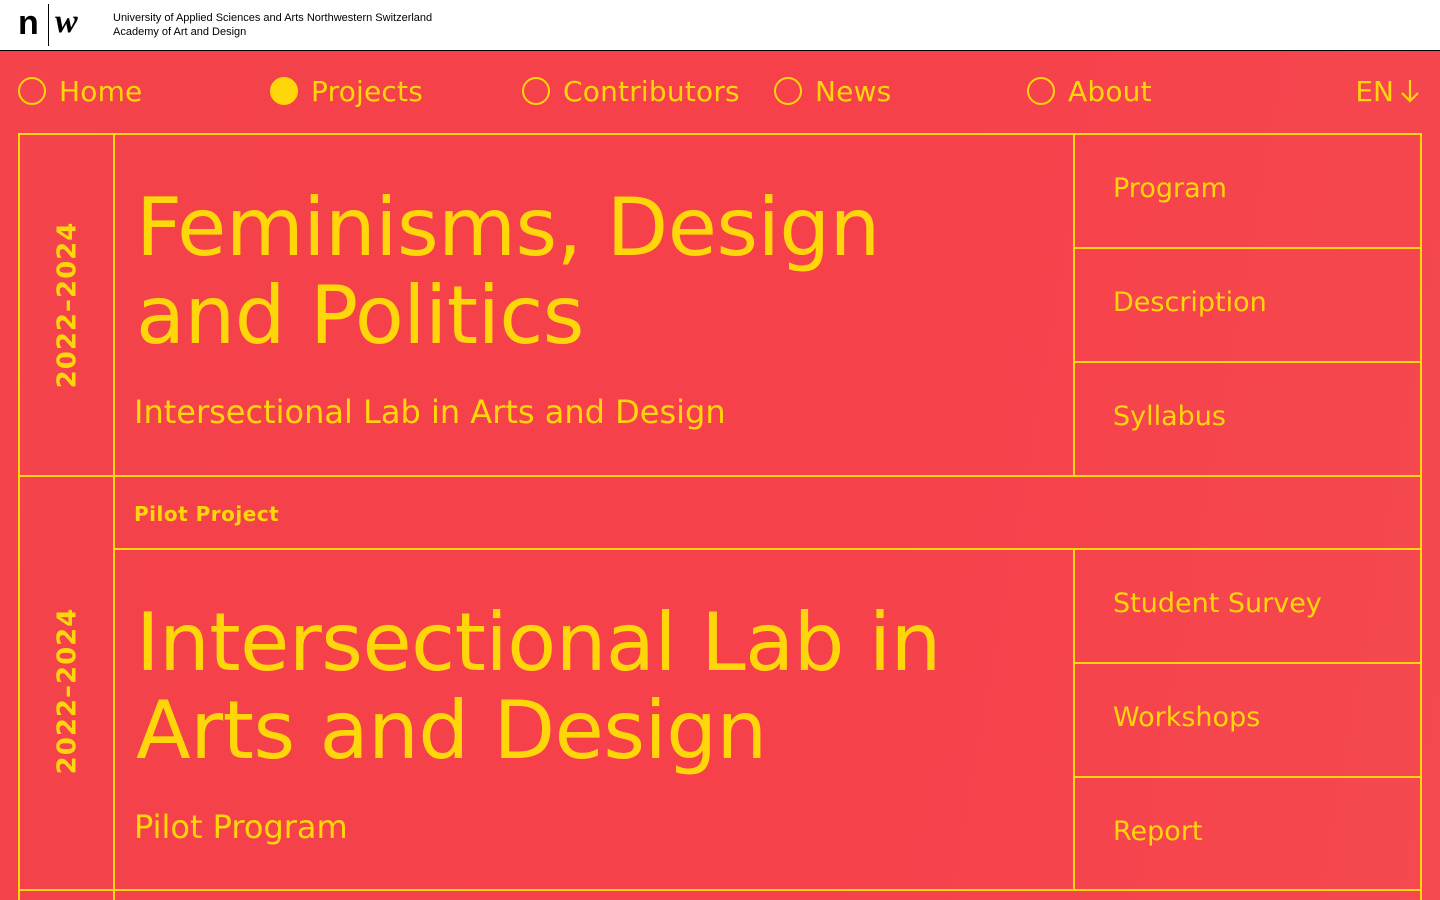 The height and width of the screenshot is (900, 1440). I want to click on project-title-line-1: Intersectional Lab in, so click(538, 642).